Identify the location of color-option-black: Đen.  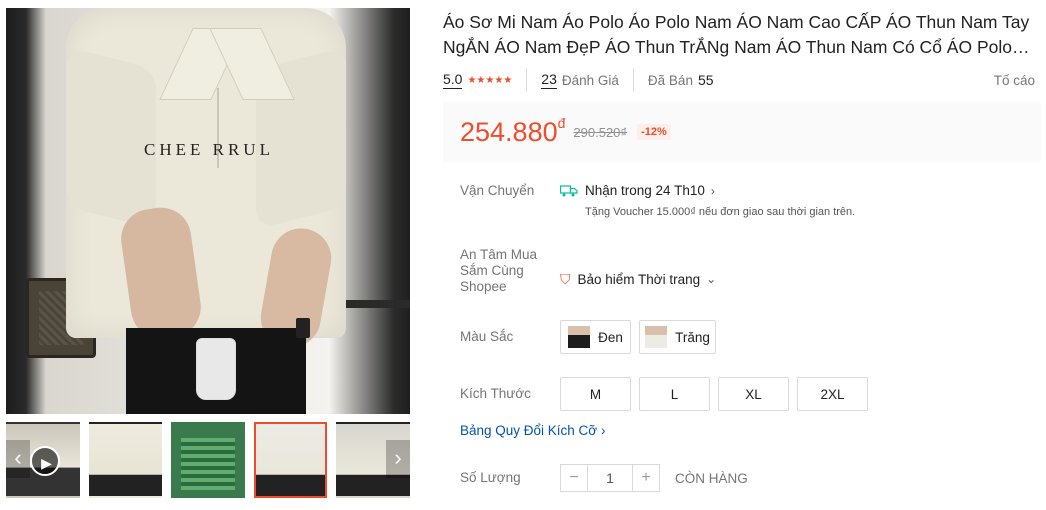
(595, 337).